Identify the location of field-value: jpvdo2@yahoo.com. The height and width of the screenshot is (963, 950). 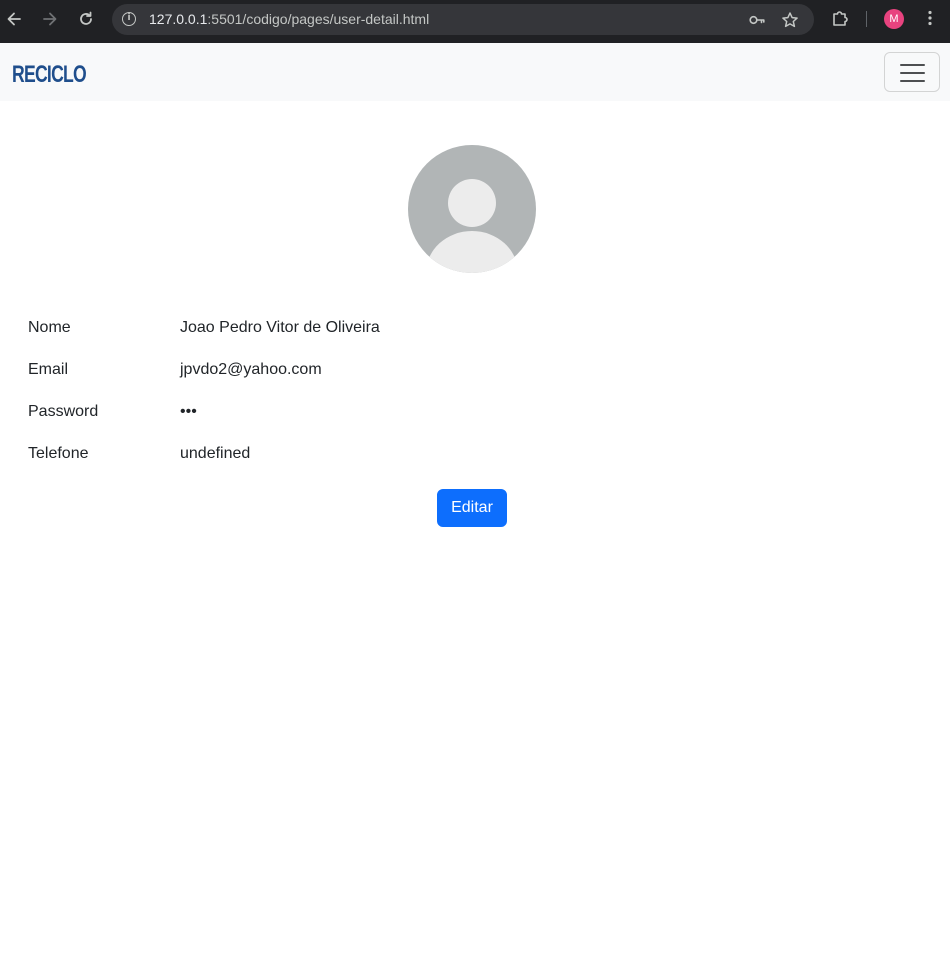
(251, 369).